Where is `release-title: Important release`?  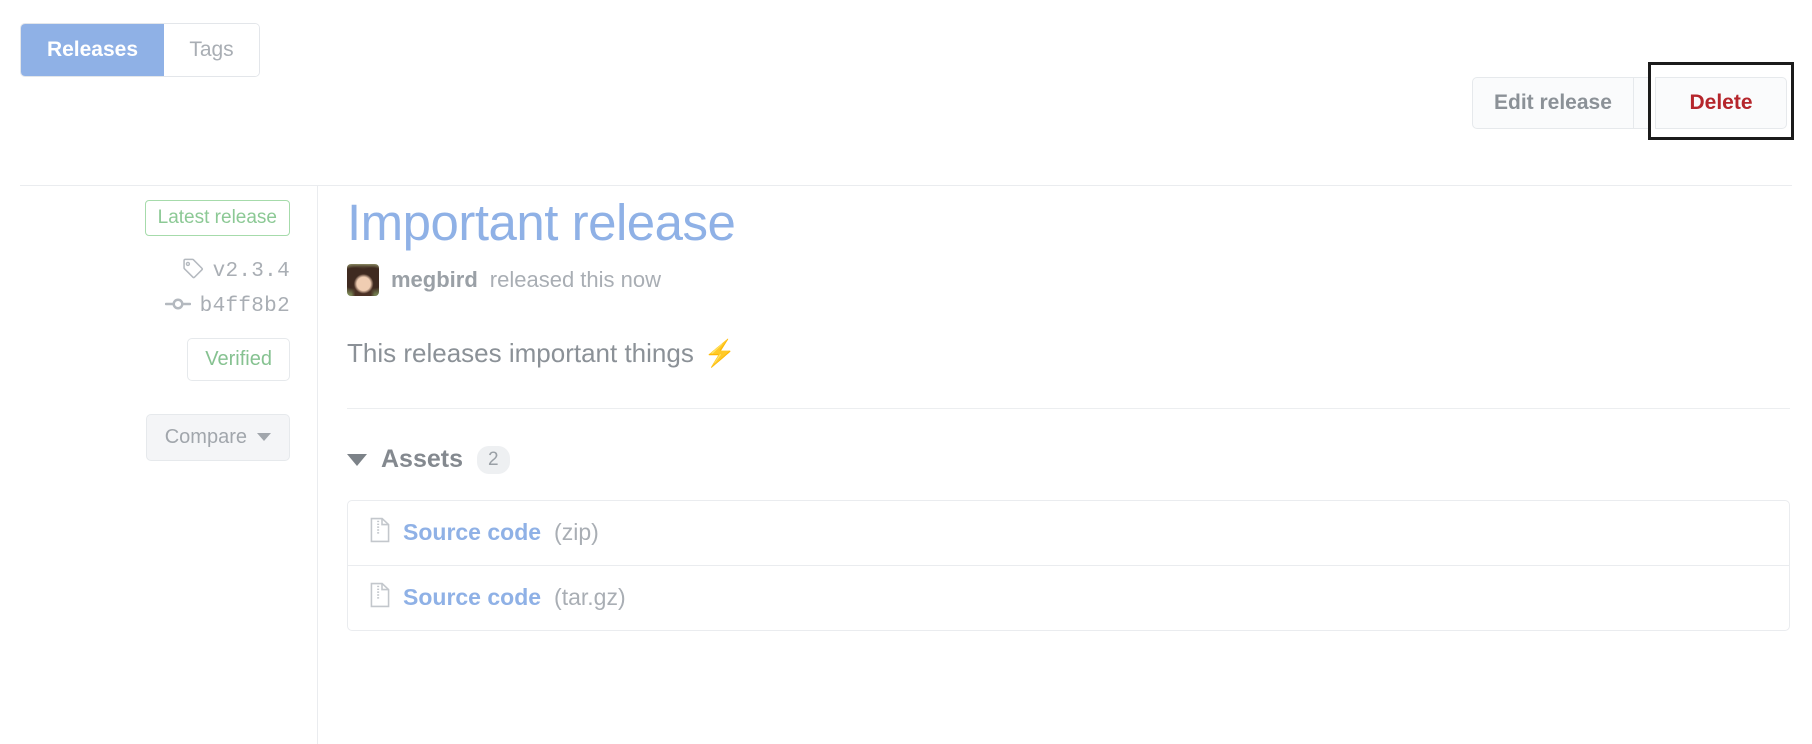 release-title: Important release is located at coordinates (1069, 223).